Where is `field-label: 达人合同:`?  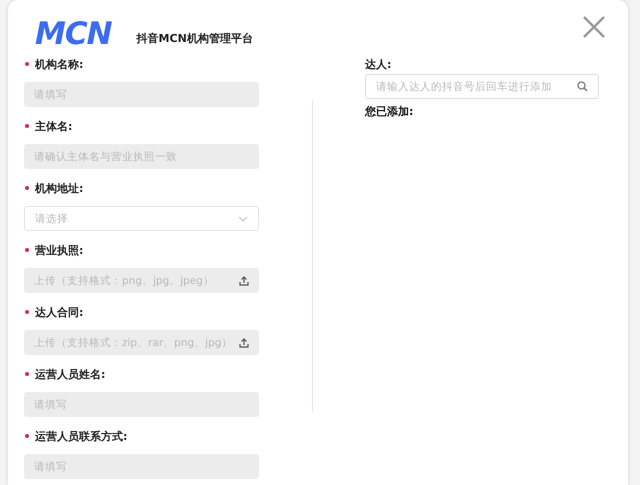 field-label: 达人合同: is located at coordinates (59, 312).